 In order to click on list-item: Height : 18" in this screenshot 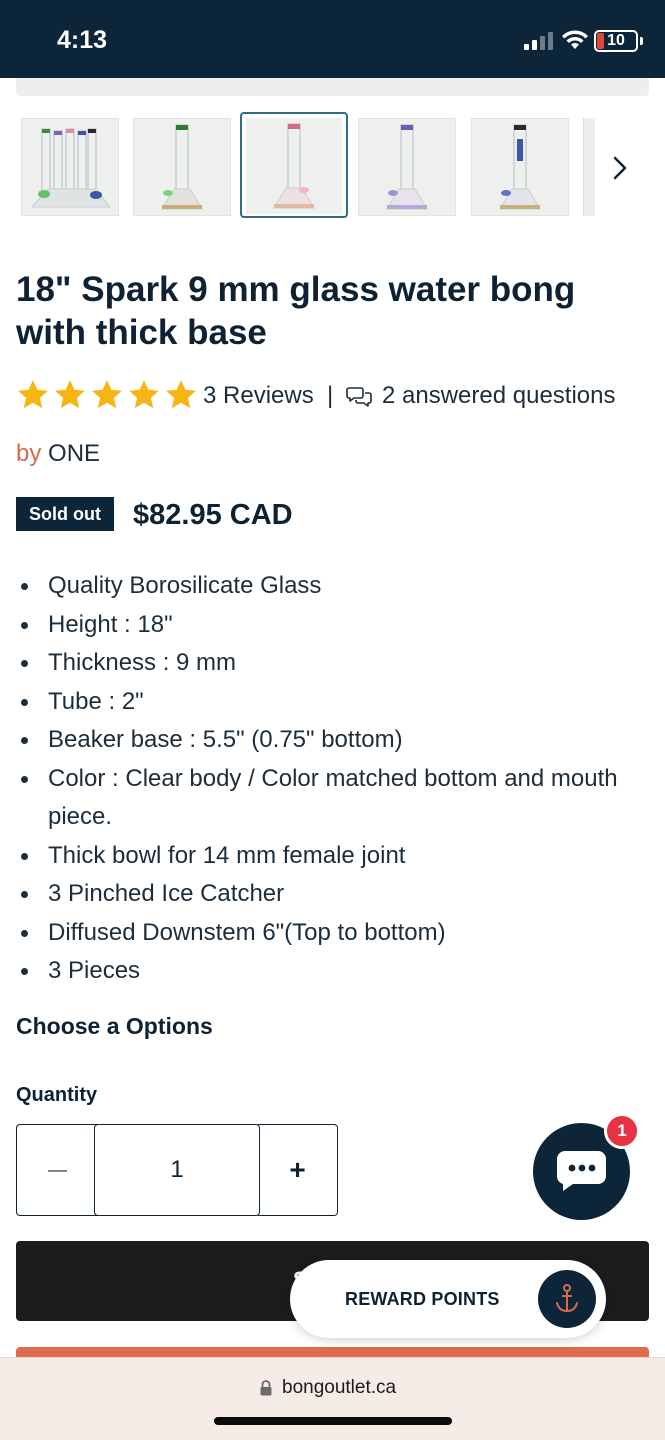, I will do `click(336, 625)`.